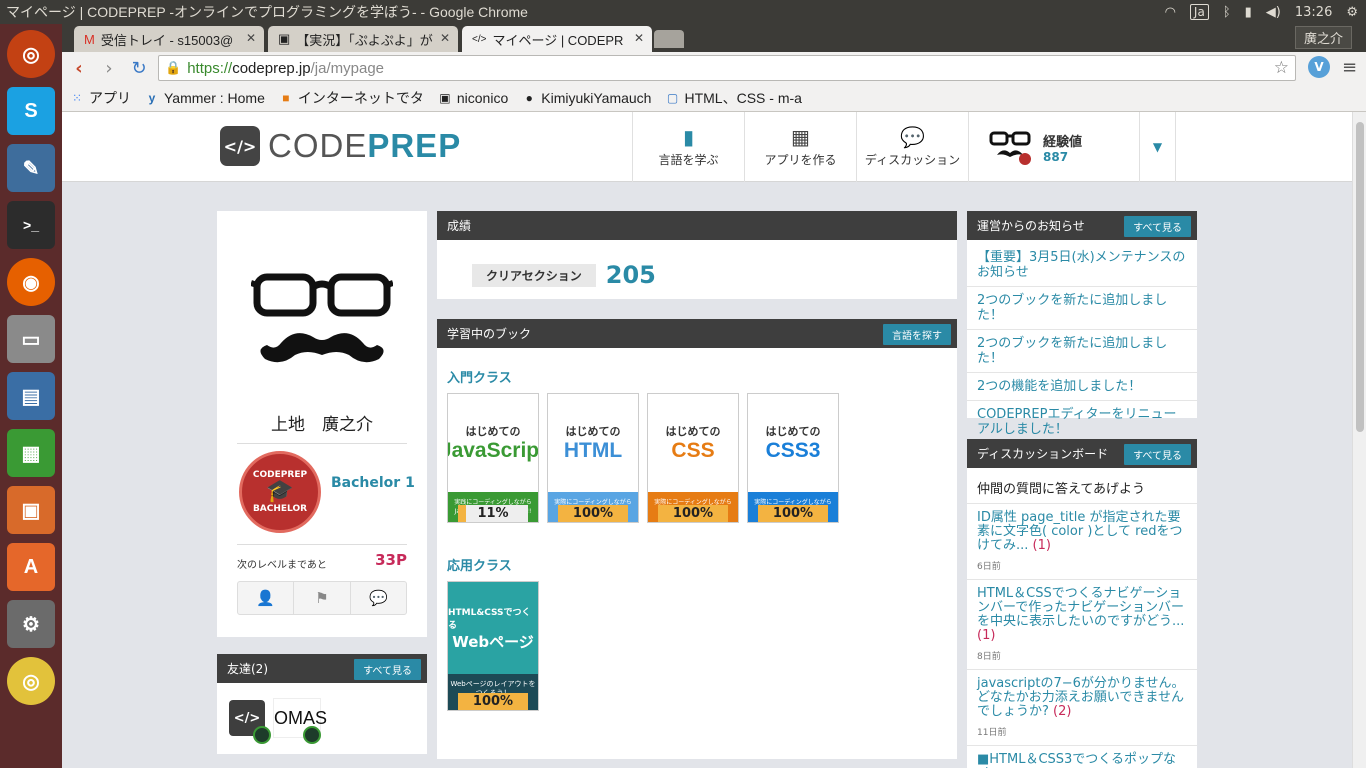 Image resolution: width=1366 pixels, height=768 pixels. I want to click on writer-icon: ▤, so click(31, 396).